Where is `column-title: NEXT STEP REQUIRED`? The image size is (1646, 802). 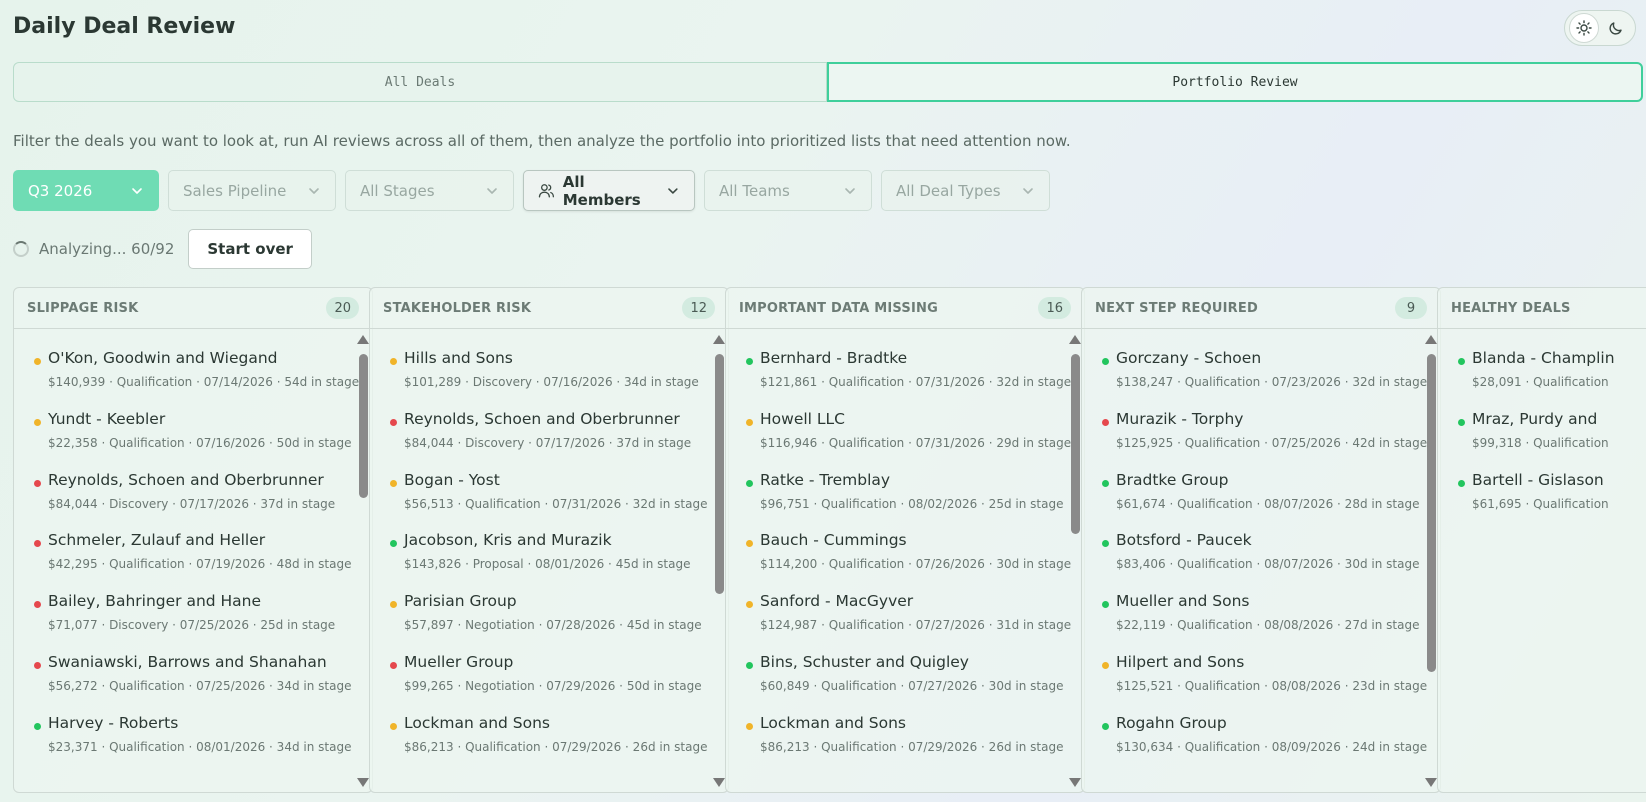
column-title: NEXT STEP REQUIRED is located at coordinates (1176, 308).